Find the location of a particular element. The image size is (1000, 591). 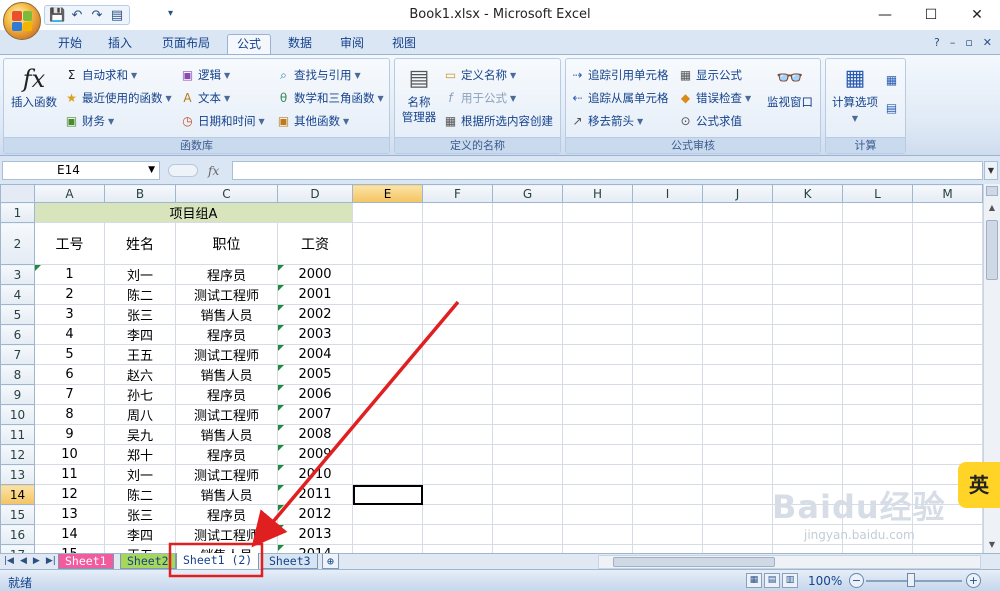

tab-view: 视图 is located at coordinates (404, 44).